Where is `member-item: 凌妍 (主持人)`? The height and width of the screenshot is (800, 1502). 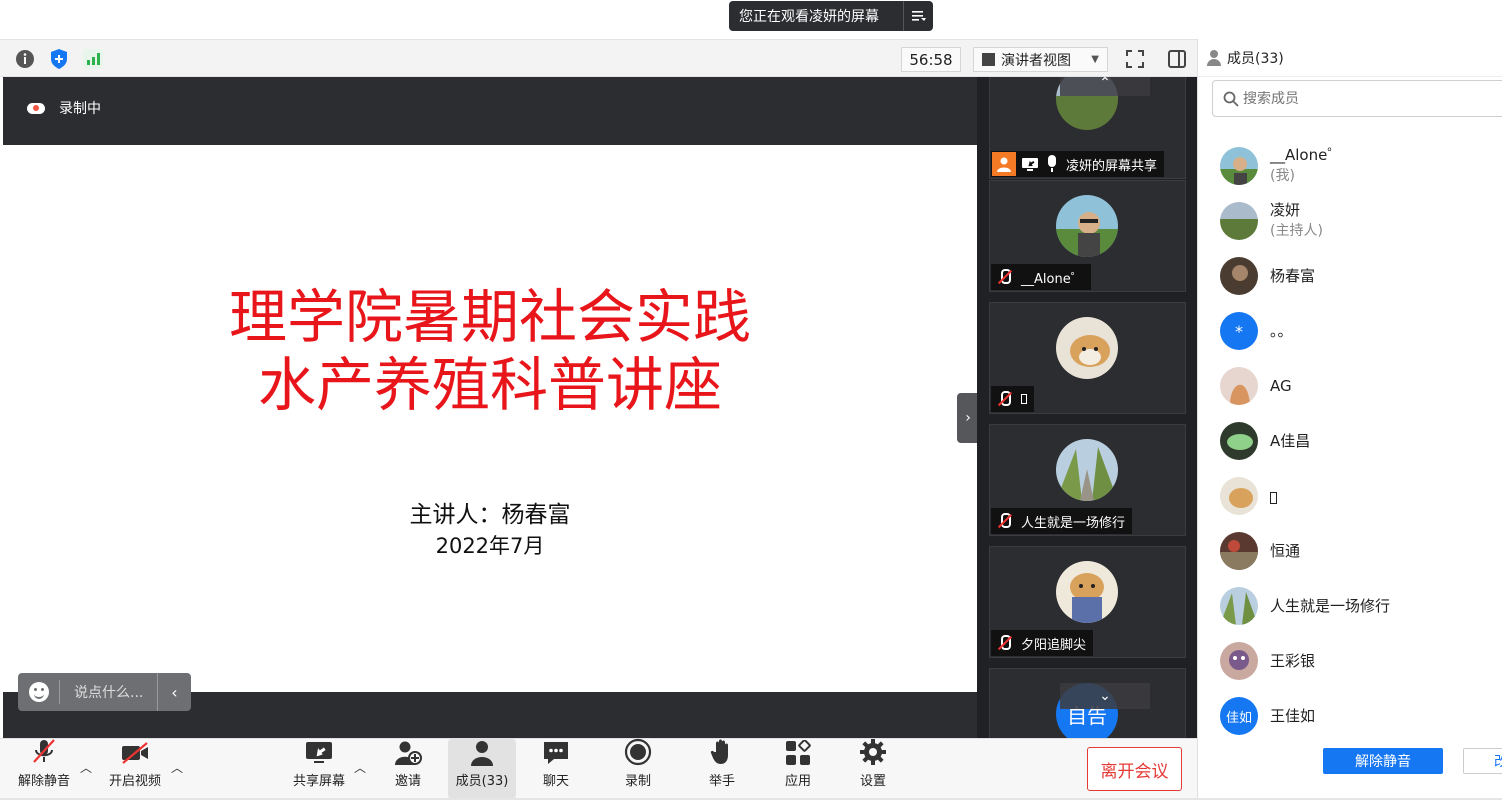 member-item: 凌妍 (主持人) is located at coordinates (1271, 221).